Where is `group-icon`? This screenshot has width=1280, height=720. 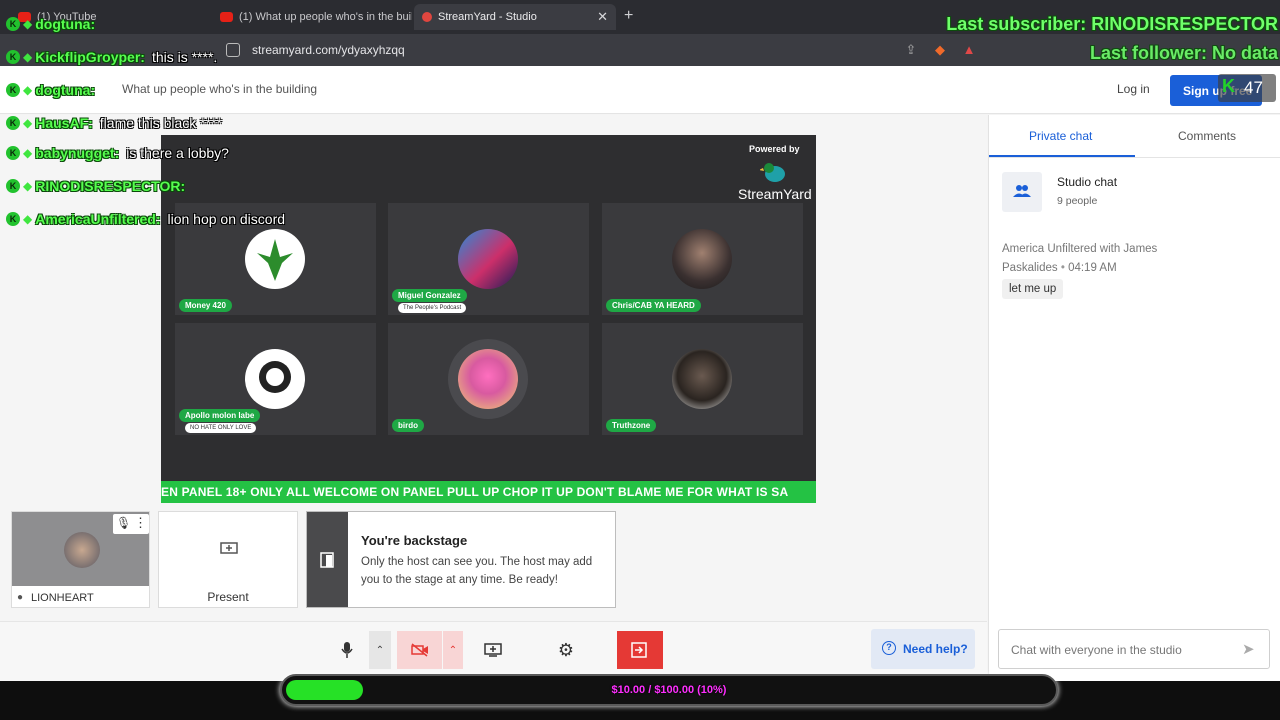
group-icon is located at coordinates (1022, 191).